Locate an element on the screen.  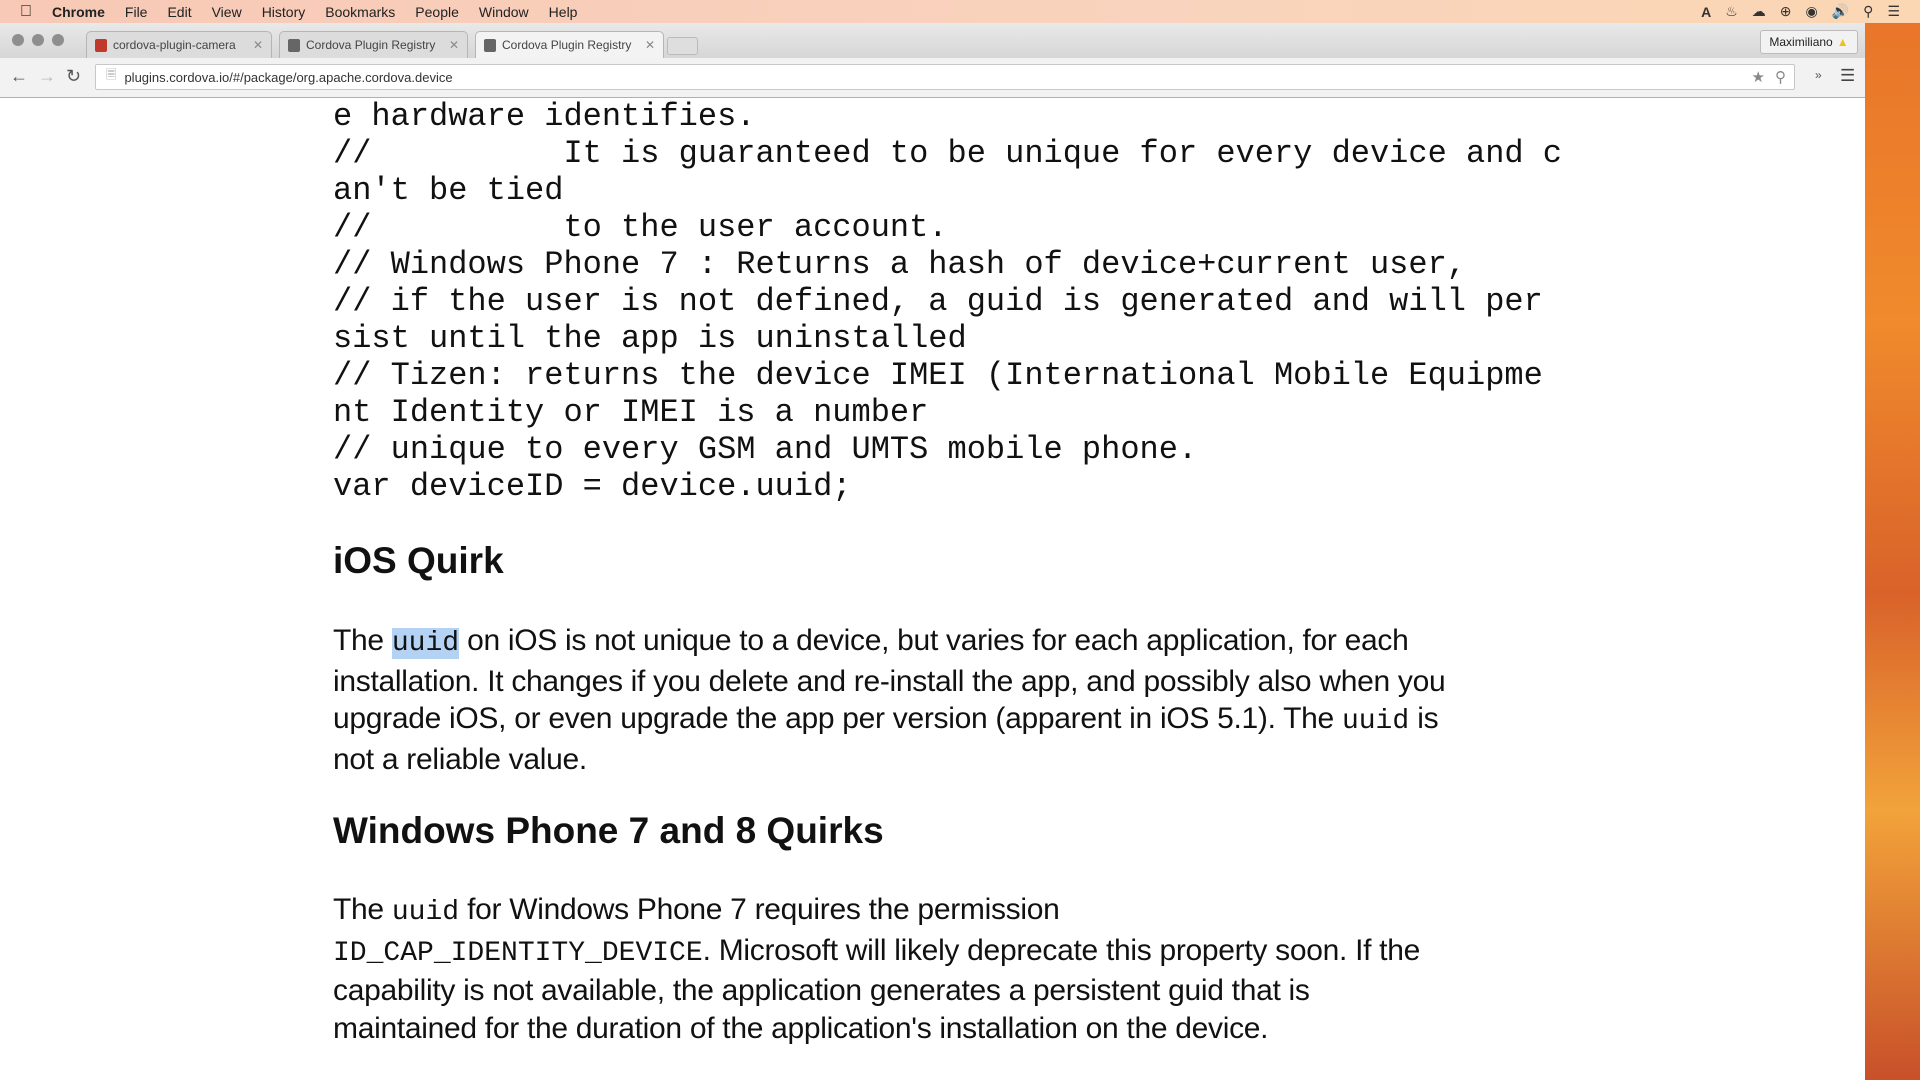
code-line: var deviceID = device.uuid; is located at coordinates (592, 486).